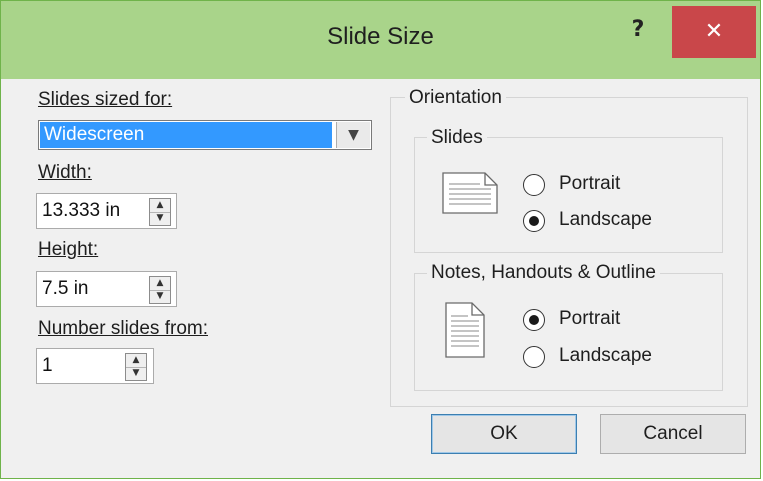 The width and height of the screenshot is (763, 481). I want to click on slides-sized-for-value: Widescreen, so click(186, 135).